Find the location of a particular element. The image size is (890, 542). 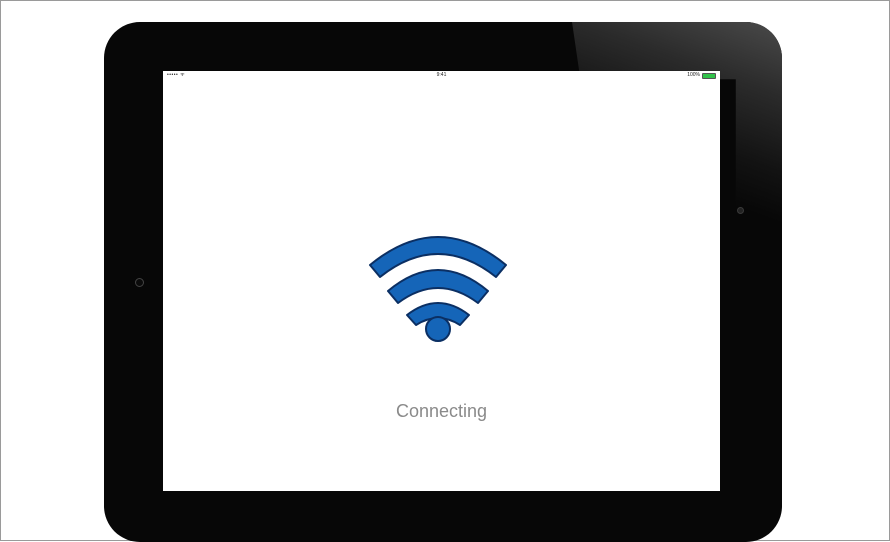

front-camera is located at coordinates (139, 282).